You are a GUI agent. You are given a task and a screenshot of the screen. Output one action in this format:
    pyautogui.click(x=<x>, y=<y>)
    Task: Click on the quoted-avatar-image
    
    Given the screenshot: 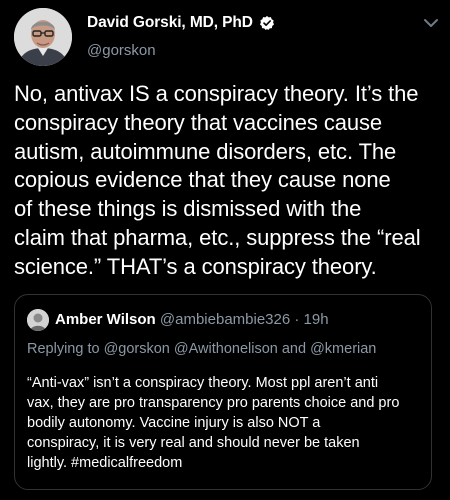 What is the action you would take?
    pyautogui.click(x=38, y=320)
    